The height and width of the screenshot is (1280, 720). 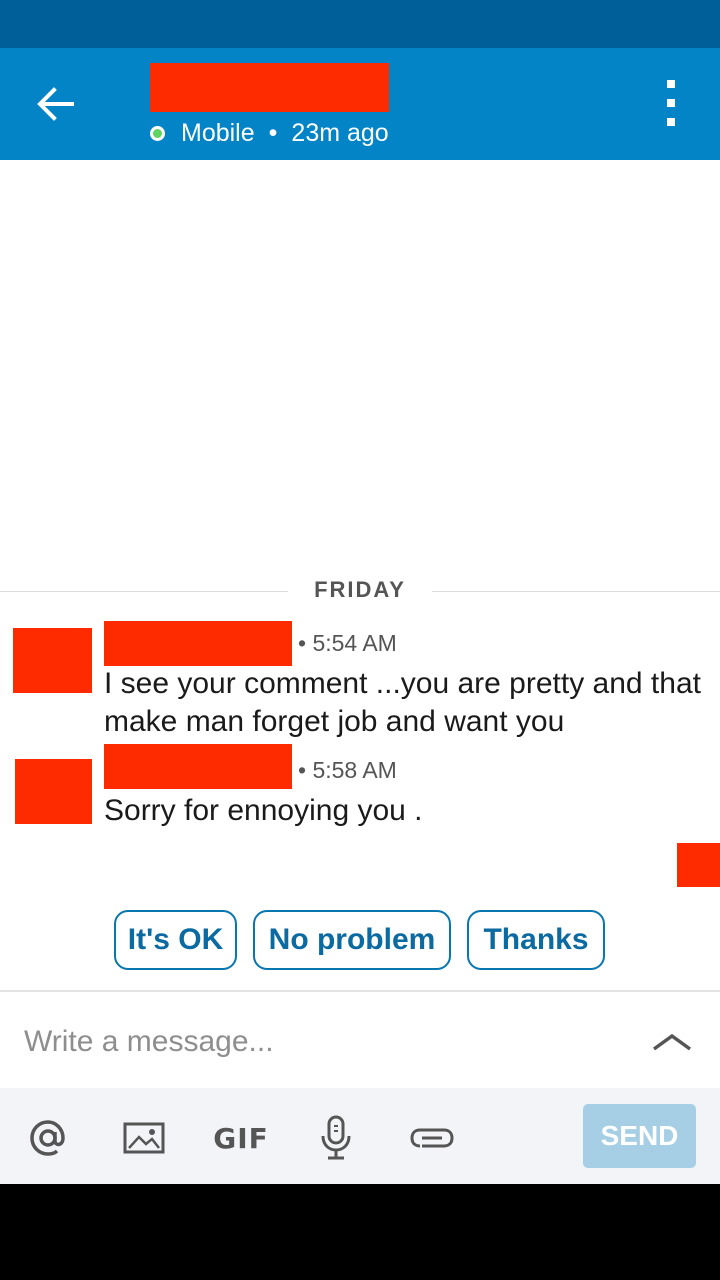 I want to click on smart-replies: It's OK No problem Thanks, so click(x=360, y=942).